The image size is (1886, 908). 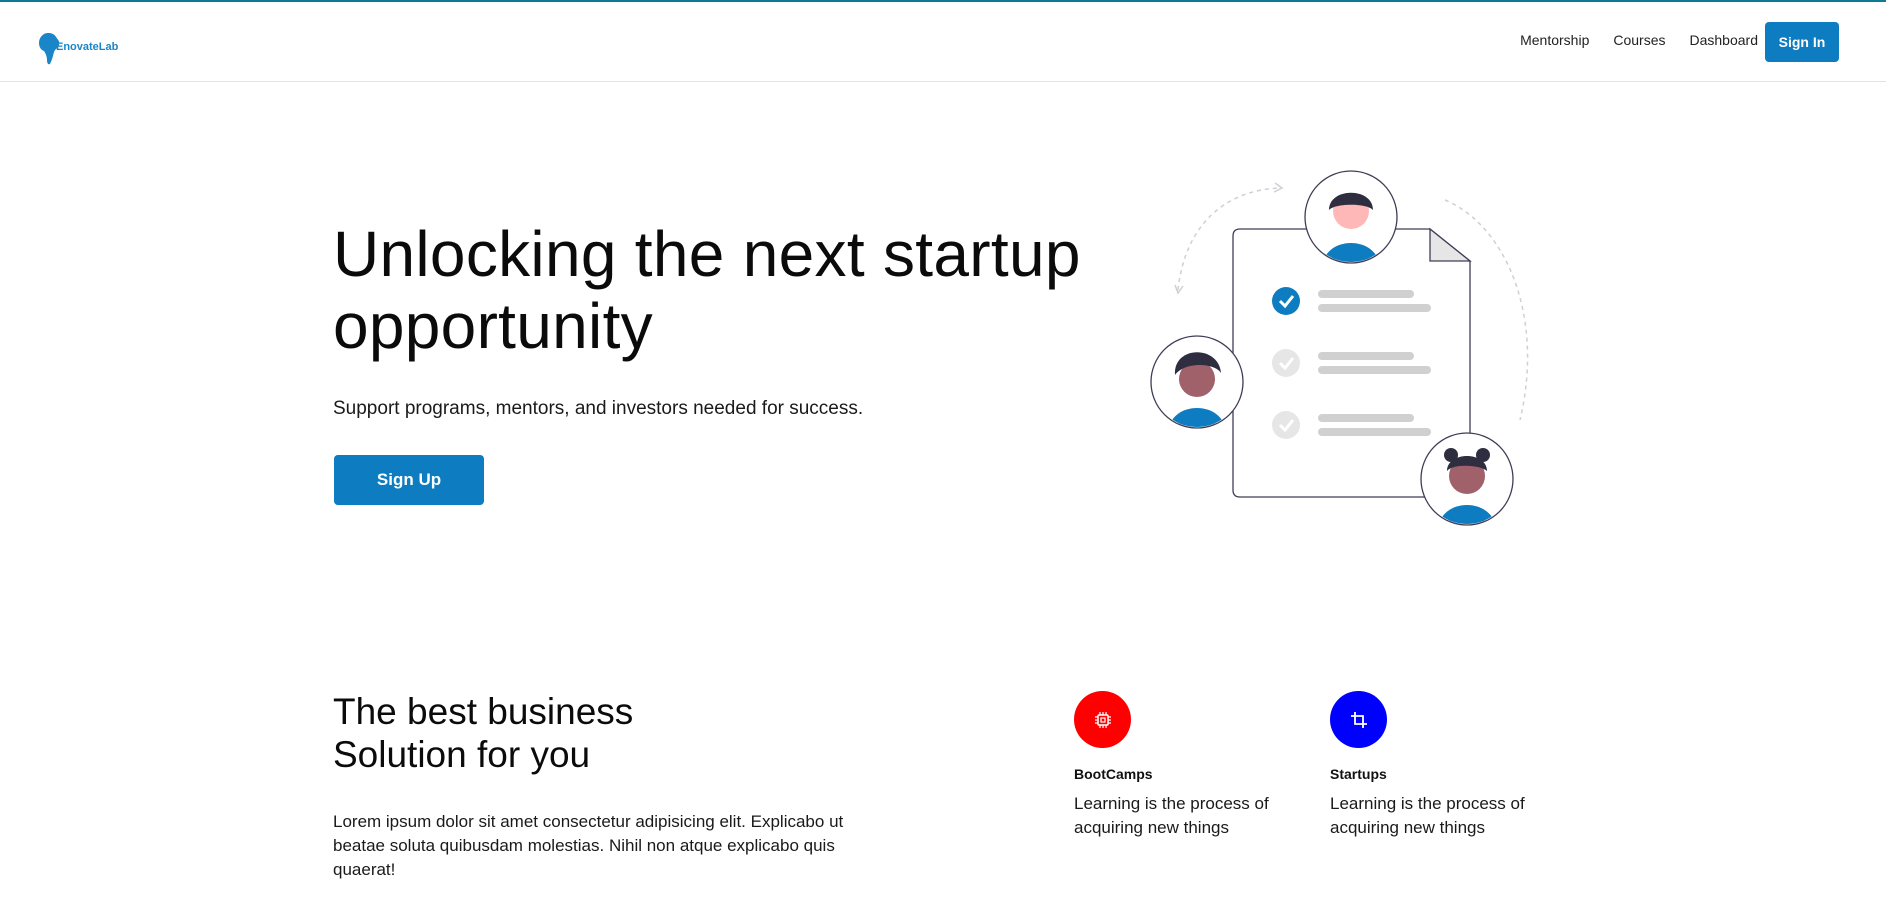 What do you see at coordinates (1339, 348) in the screenshot?
I see `checklist-illustration` at bounding box center [1339, 348].